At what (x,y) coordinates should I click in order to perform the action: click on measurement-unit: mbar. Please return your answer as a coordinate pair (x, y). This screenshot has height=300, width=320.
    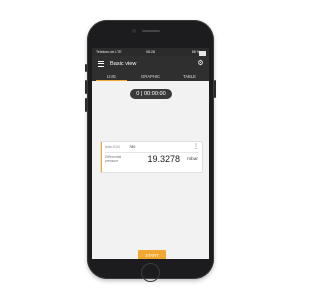
    Looking at the image, I should click on (192, 159).